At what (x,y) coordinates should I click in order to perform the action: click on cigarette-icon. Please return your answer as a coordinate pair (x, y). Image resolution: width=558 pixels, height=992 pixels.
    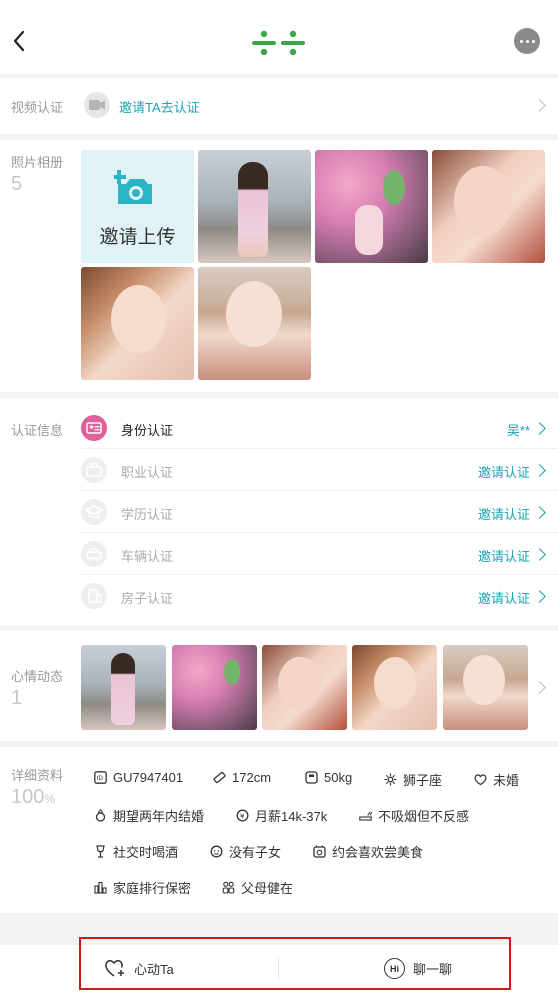
    Looking at the image, I should click on (365, 816).